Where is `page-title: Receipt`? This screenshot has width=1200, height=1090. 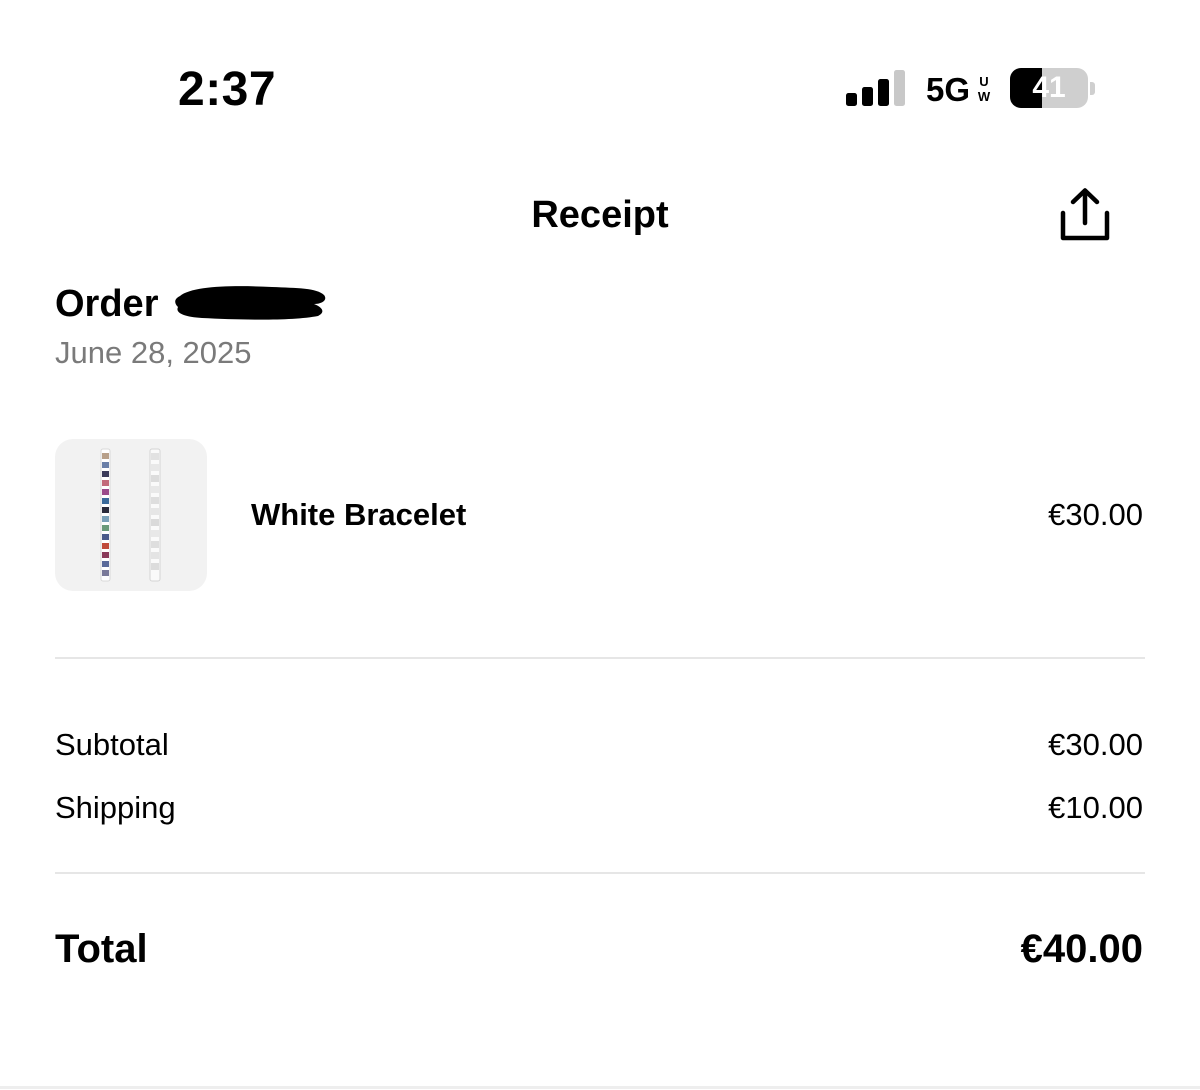
page-title: Receipt is located at coordinates (600, 215).